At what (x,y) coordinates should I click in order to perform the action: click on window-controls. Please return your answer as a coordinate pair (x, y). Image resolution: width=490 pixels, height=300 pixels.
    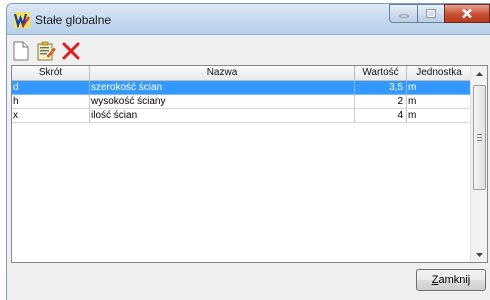
    Looking at the image, I should click on (439, 14).